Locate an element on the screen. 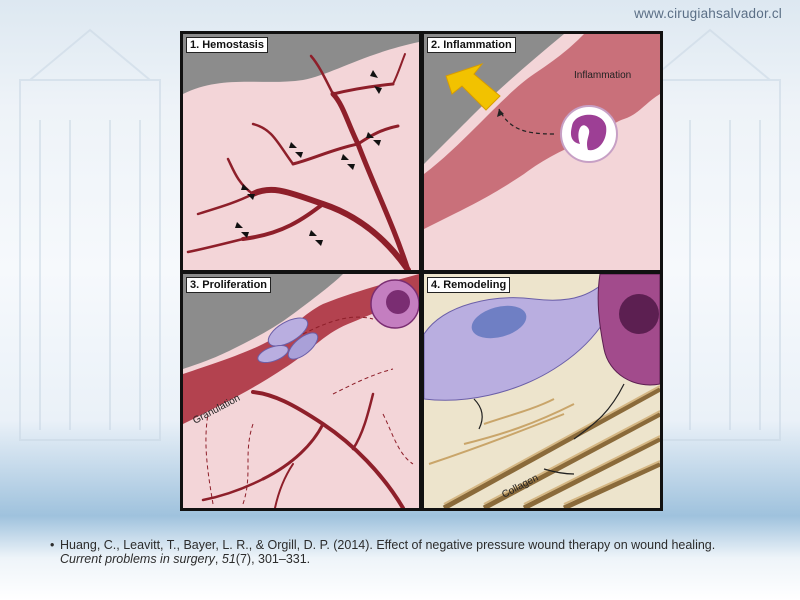 Image resolution: width=800 pixels, height=600 pixels. site-url: www.cirugiahsalvador.cl is located at coordinates (708, 13).